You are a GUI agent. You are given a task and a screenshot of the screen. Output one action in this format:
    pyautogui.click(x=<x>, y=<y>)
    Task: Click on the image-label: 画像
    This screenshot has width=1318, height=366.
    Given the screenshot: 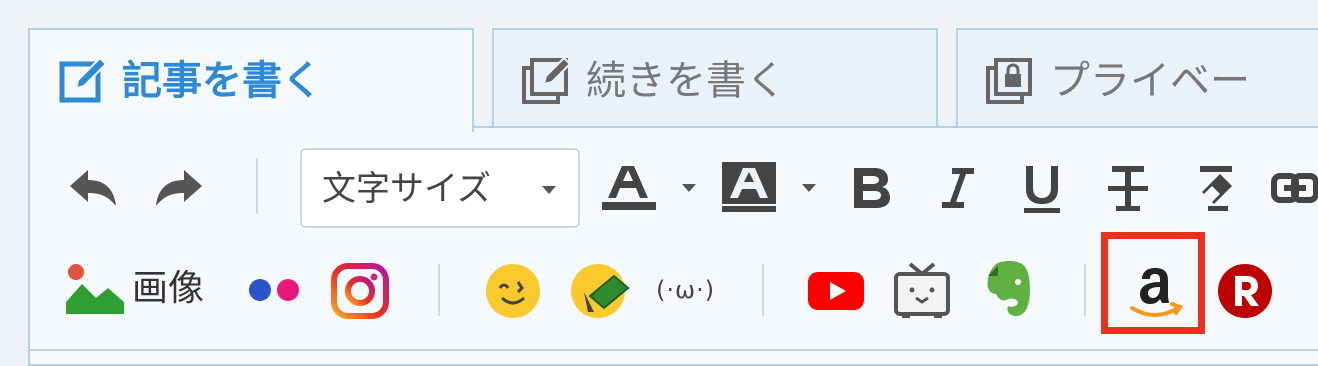 What is the action you would take?
    pyautogui.click(x=168, y=289)
    